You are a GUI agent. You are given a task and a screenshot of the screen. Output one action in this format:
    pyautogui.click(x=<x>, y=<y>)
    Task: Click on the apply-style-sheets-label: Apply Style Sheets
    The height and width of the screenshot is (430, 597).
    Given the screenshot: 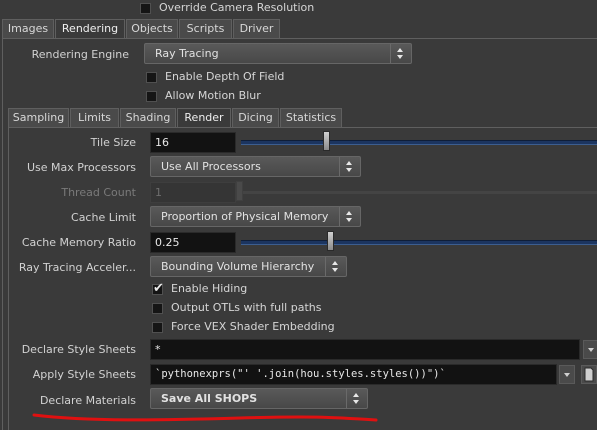 What is the action you would take?
    pyautogui.click(x=84, y=374)
    